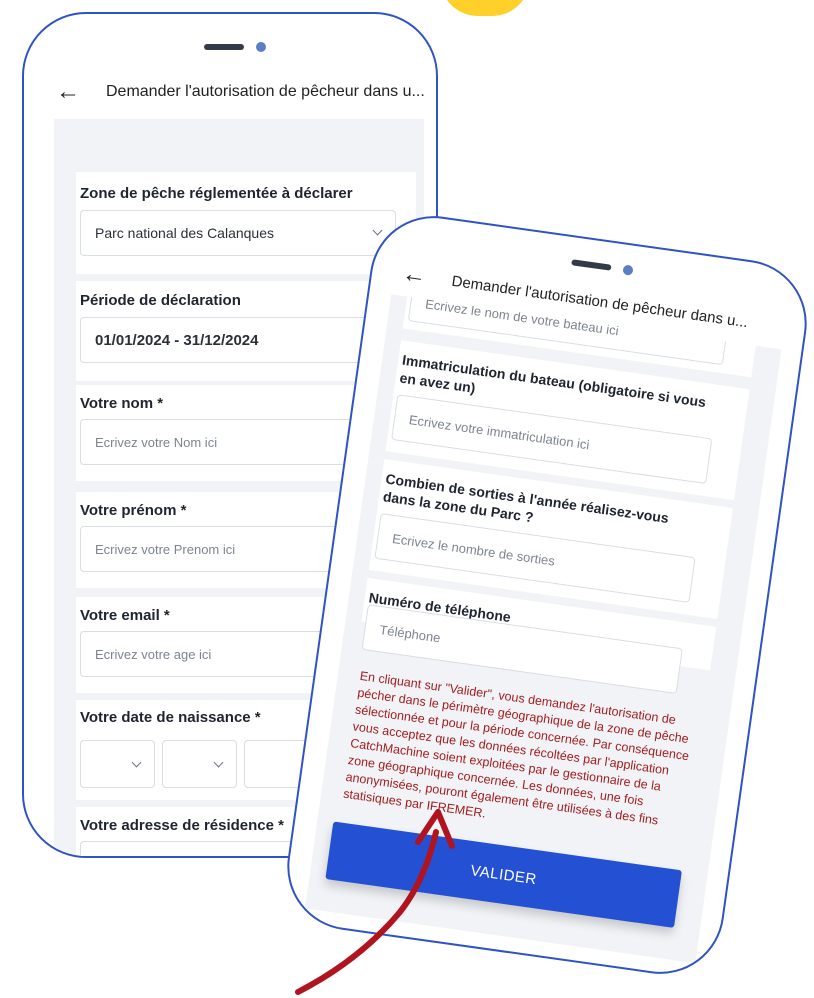 This screenshot has width=814, height=998. What do you see at coordinates (122, 403) in the screenshot?
I see `nom-label: Votre nom *` at bounding box center [122, 403].